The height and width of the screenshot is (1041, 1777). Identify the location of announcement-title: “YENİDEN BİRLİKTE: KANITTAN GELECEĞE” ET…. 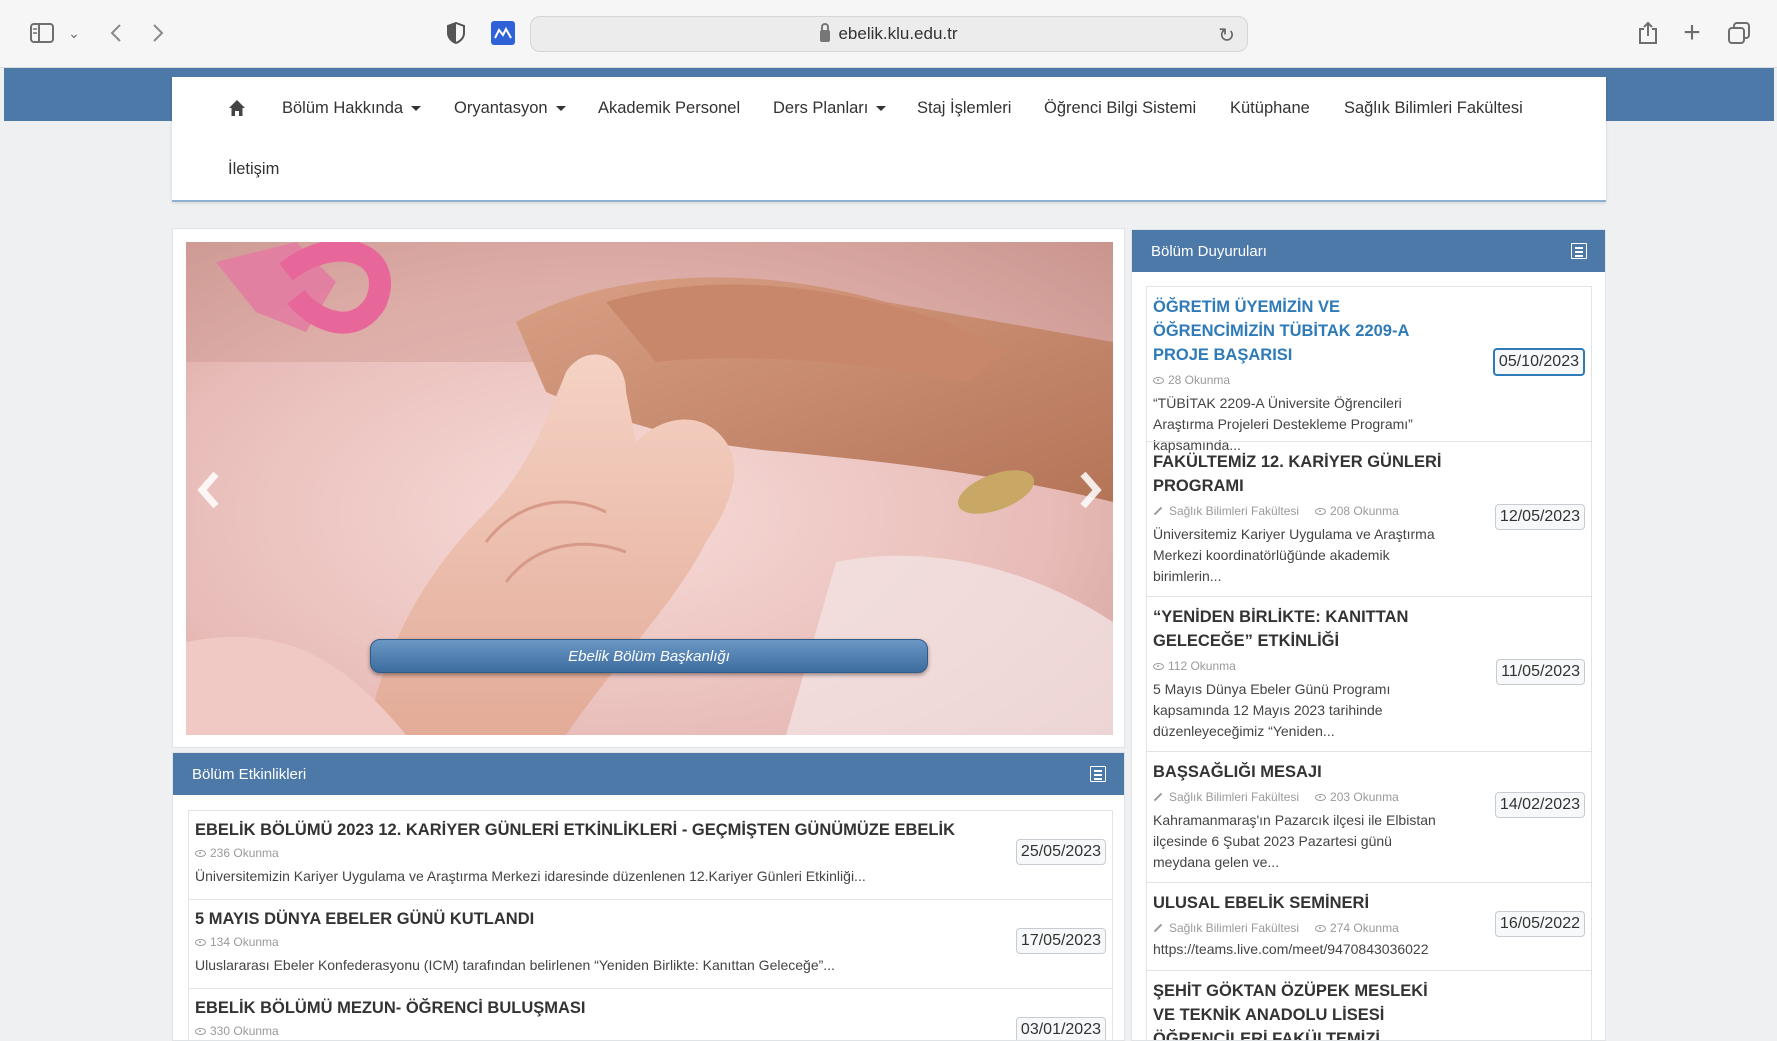
(1302, 629).